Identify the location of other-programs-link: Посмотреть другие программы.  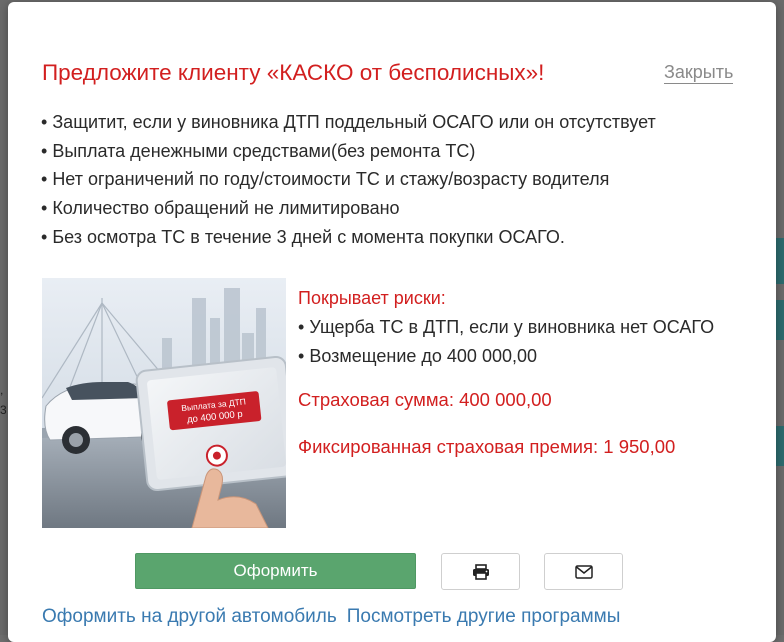
(484, 616).